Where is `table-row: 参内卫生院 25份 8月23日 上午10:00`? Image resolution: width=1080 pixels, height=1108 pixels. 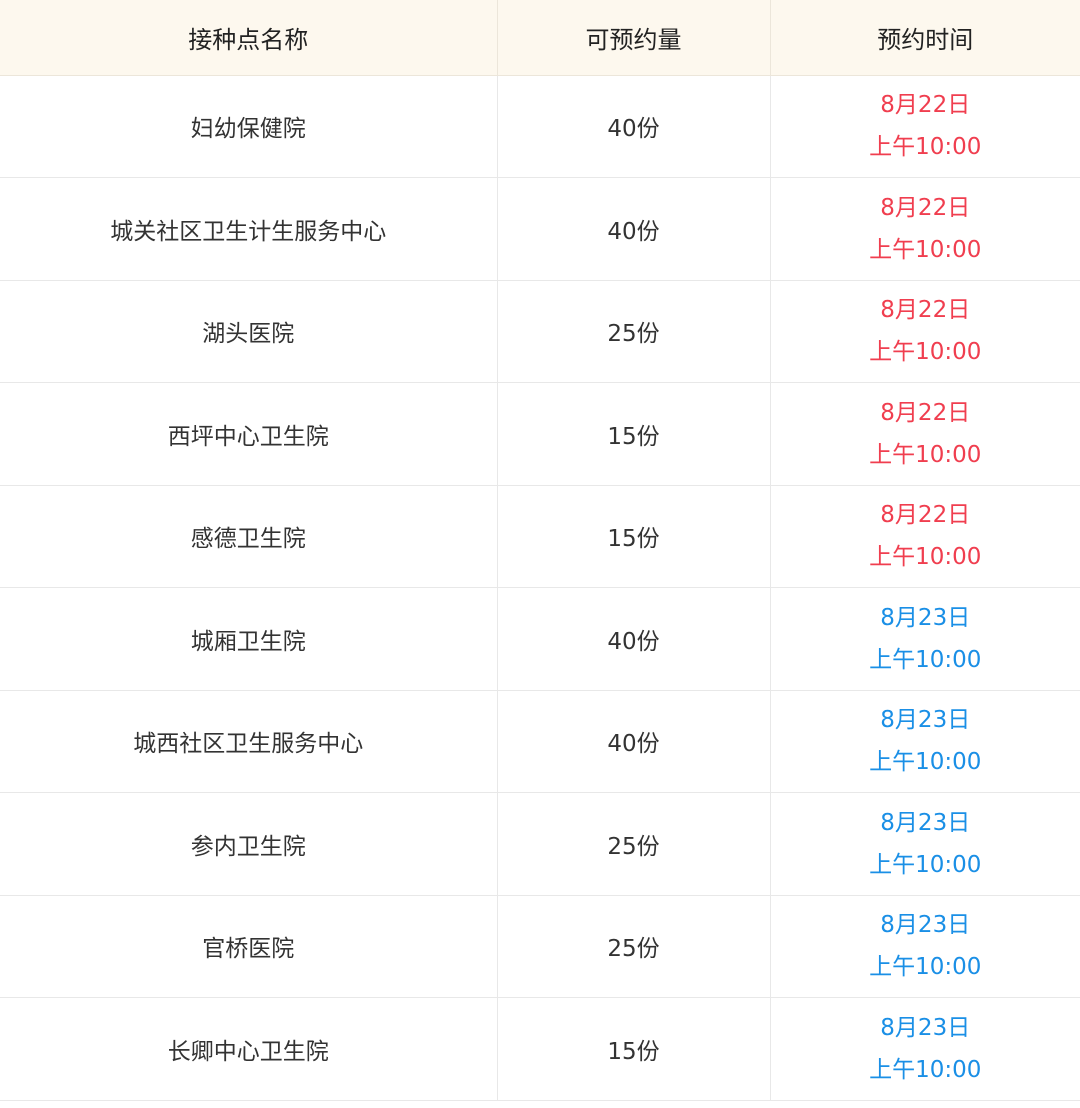 table-row: 参内卫生院 25份 8月23日 上午10:00 is located at coordinates (540, 844).